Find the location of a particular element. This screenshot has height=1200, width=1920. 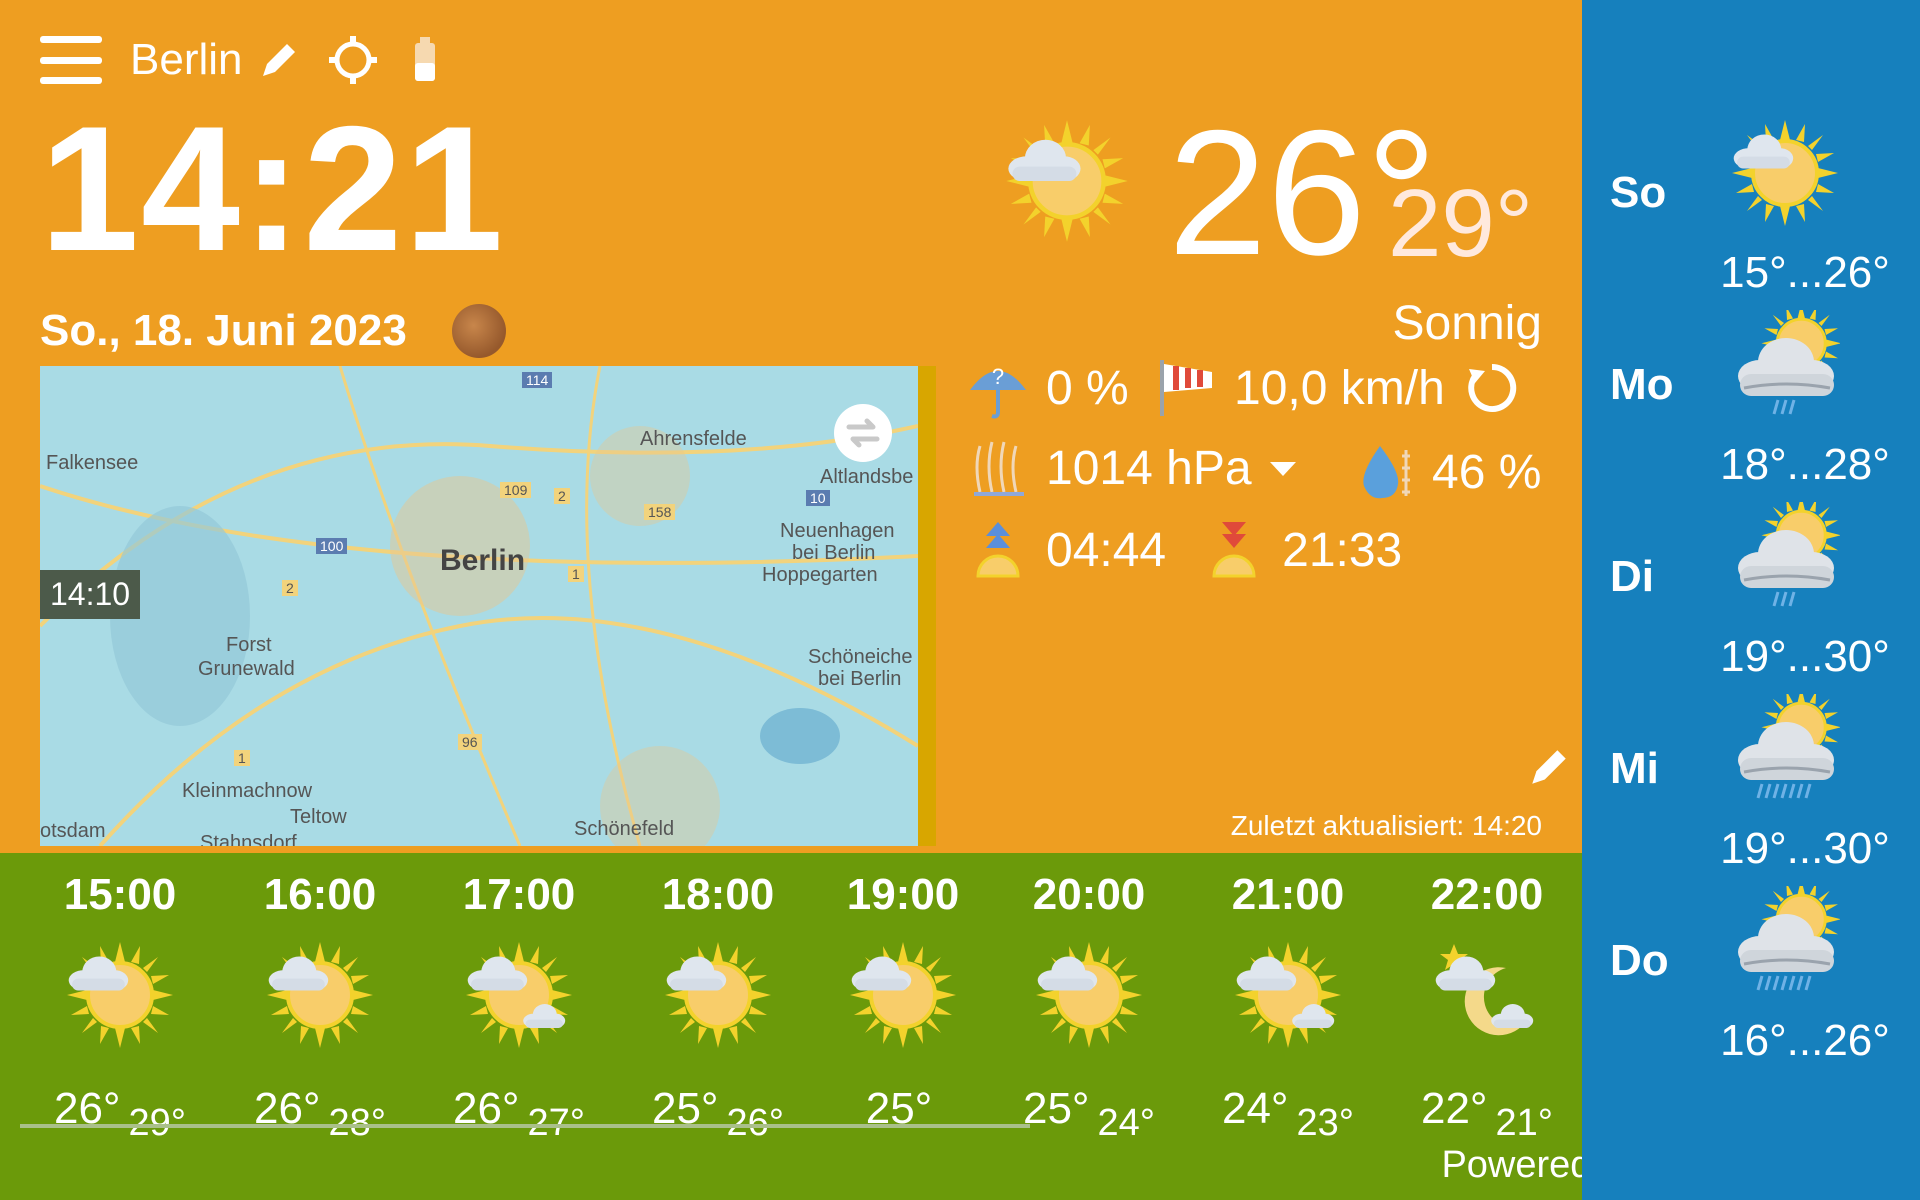

daily-item: So 15°...26° is located at coordinates (1751, 214).